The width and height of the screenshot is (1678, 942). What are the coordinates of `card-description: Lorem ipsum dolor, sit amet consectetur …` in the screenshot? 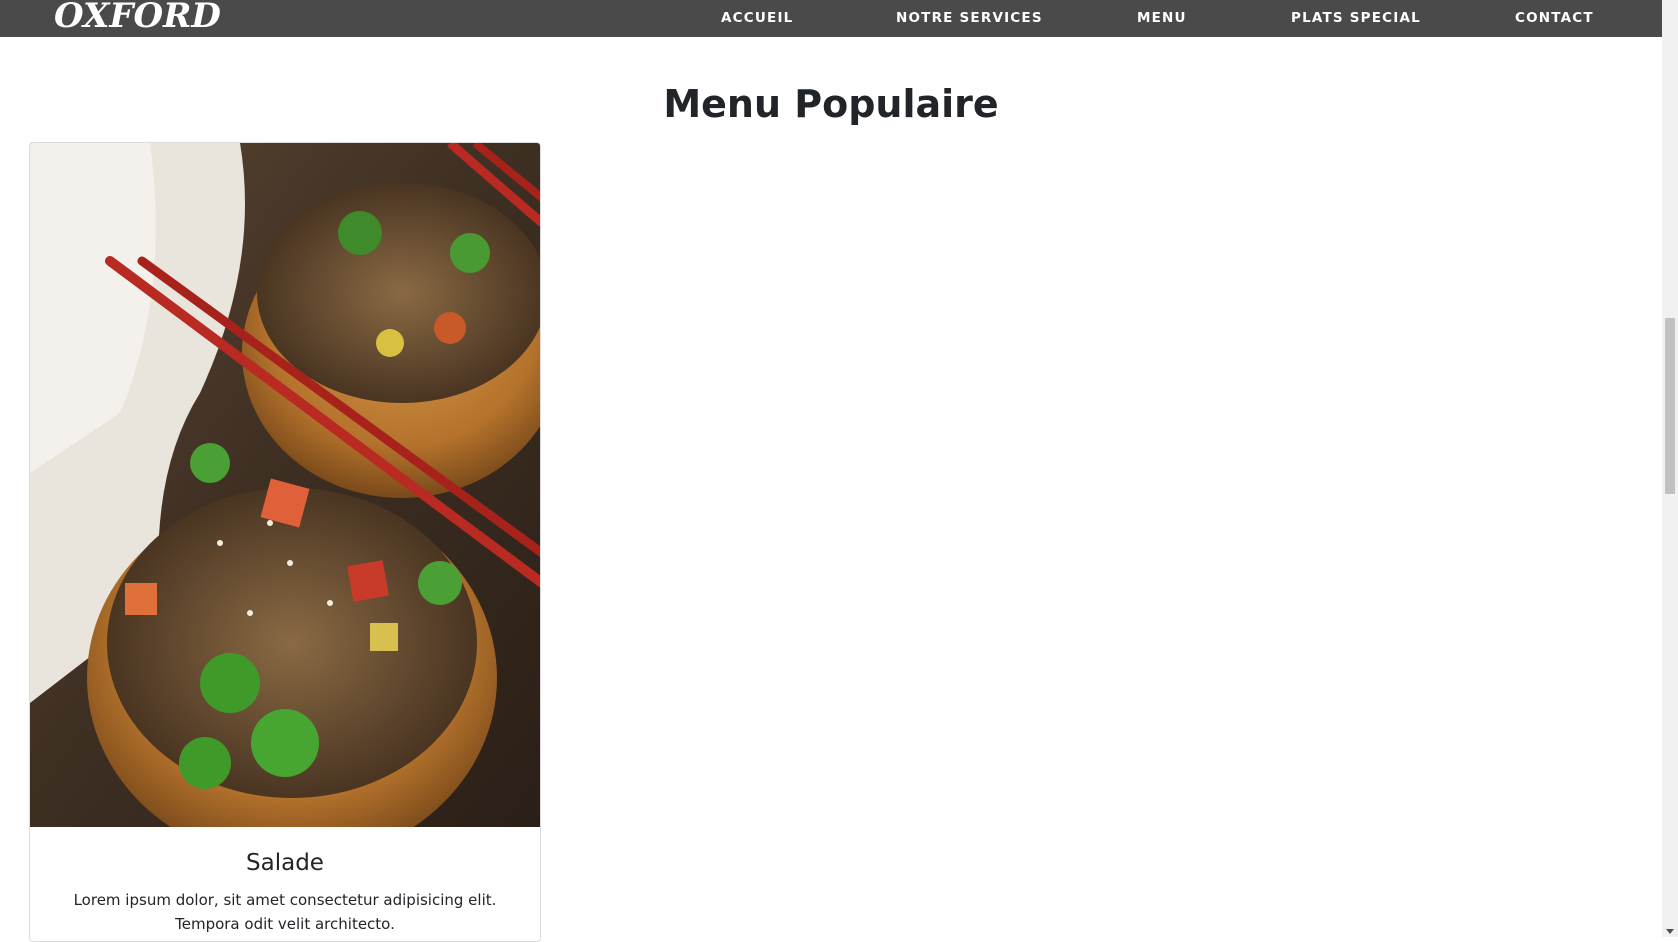 It's located at (285, 912).